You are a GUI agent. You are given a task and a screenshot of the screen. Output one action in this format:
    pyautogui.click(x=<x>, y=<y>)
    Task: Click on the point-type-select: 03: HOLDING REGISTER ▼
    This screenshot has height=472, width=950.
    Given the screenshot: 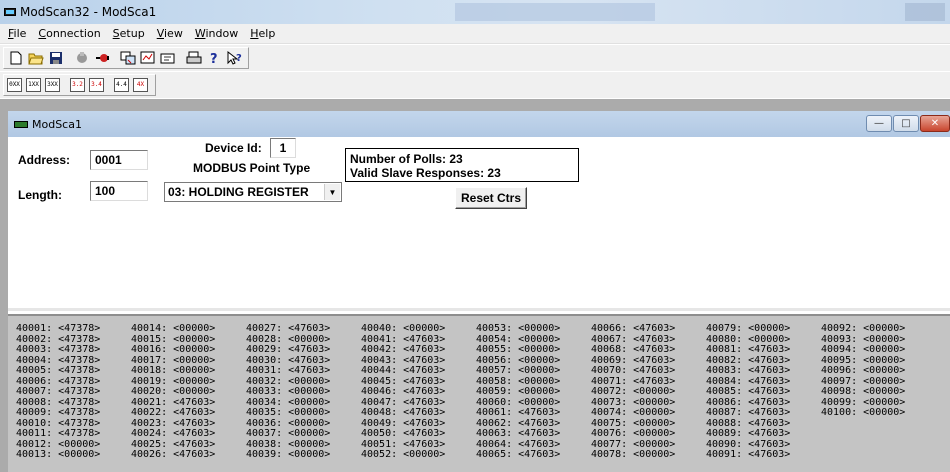 What is the action you would take?
    pyautogui.click(x=253, y=192)
    